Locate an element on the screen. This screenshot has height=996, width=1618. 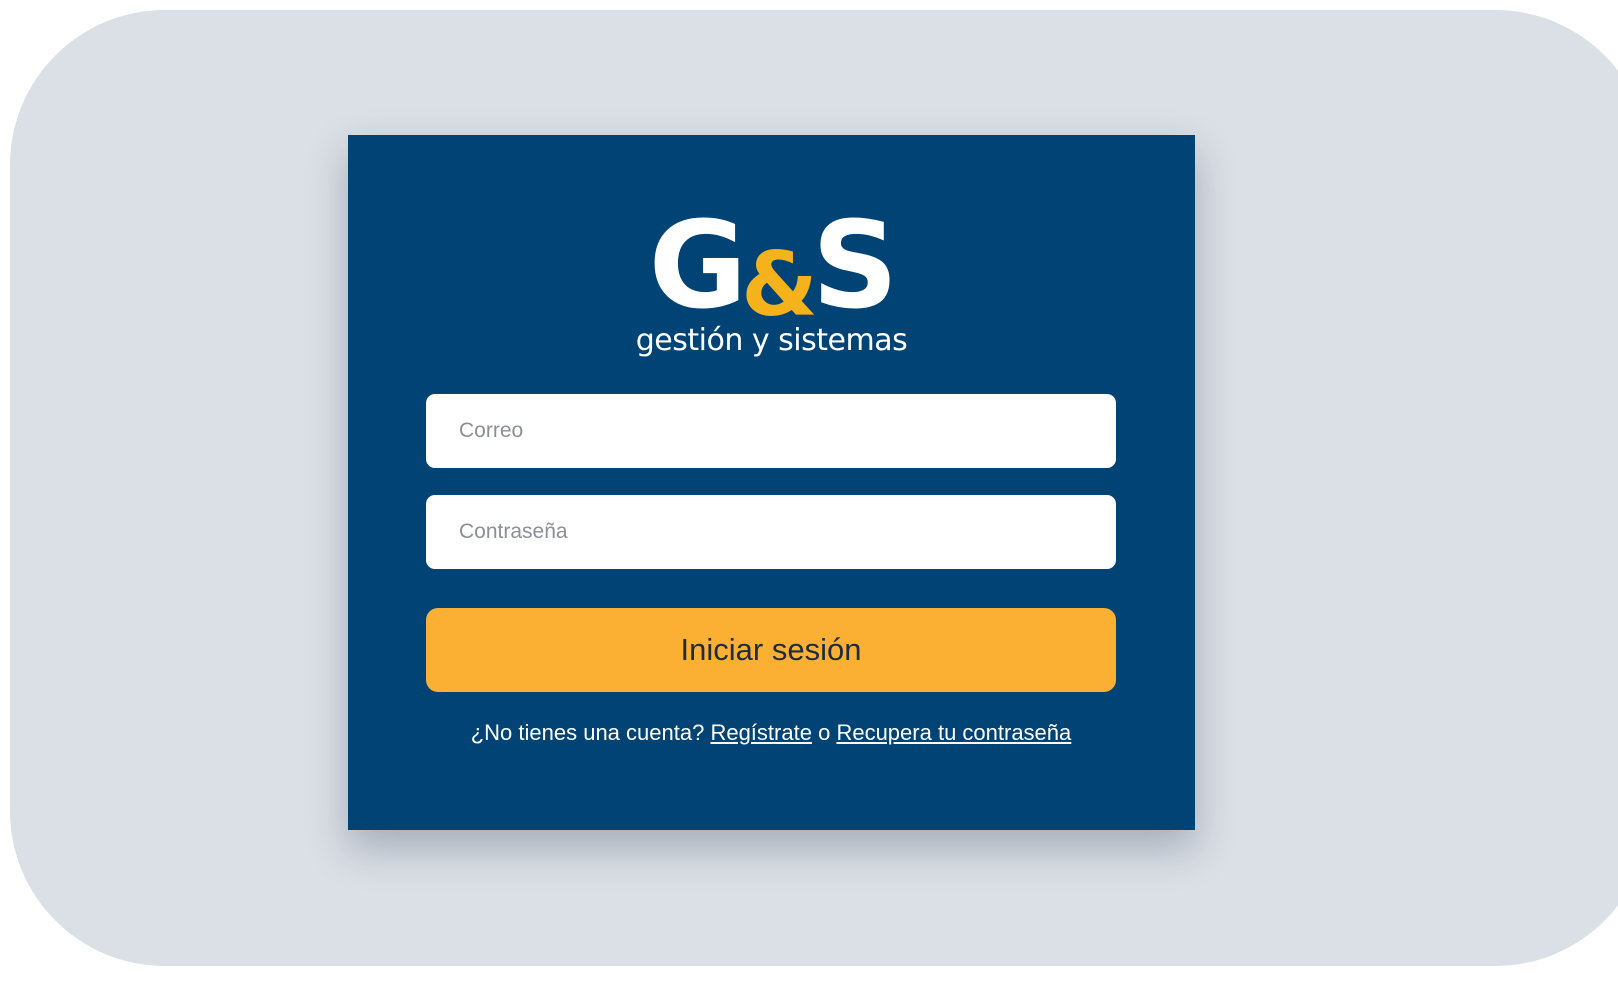
link-separator: o is located at coordinates (824, 732).